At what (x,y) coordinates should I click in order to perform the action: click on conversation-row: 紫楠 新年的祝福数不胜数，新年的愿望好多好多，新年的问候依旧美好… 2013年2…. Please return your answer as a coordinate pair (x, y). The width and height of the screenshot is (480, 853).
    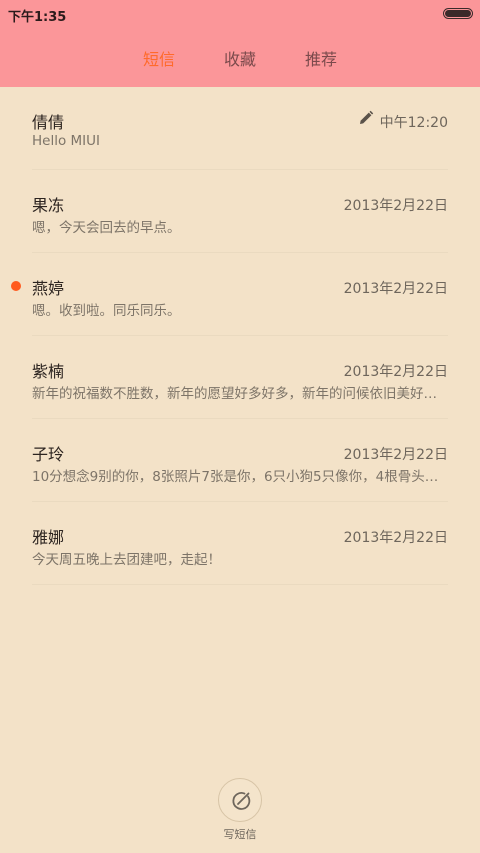
    Looking at the image, I should click on (240, 377).